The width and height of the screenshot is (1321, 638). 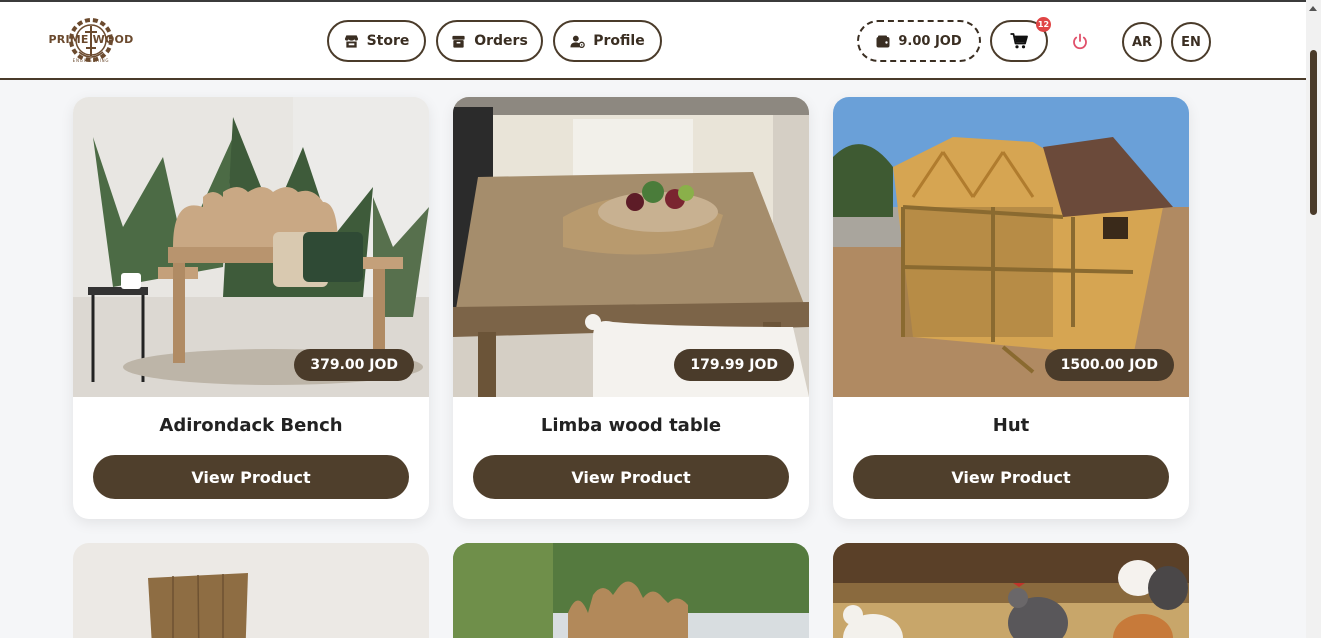 I want to click on brand-logo: PRIME WOOD ENGINEERING, so click(x=91, y=41).